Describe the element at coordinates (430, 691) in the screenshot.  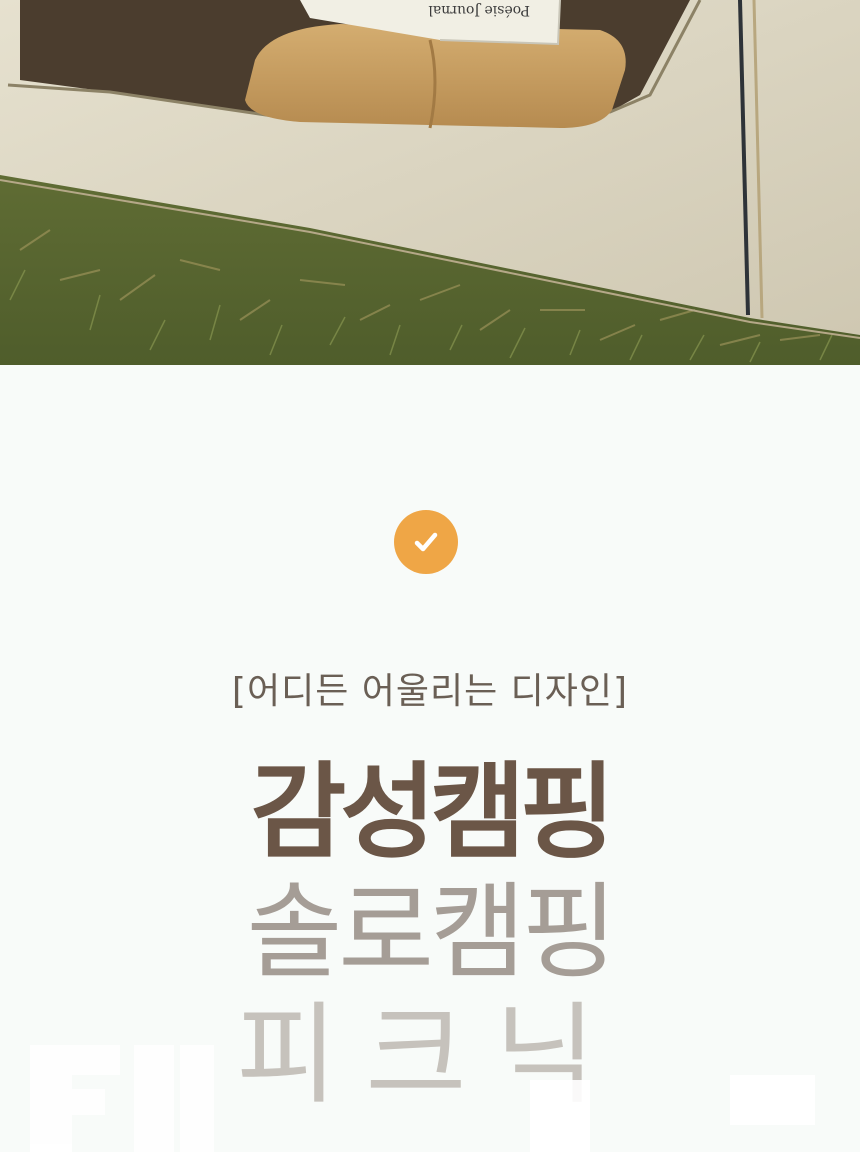
I see `section-subtitle: [어디든 어울리는 디자인]` at that location.